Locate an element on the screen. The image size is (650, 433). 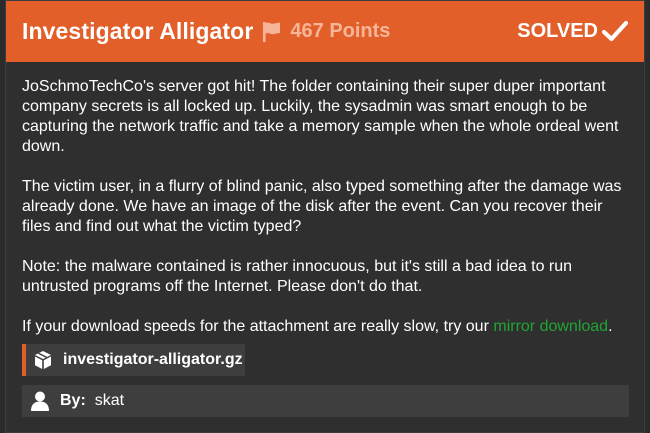
attachment-filename: investigator-alligator.gz is located at coordinates (153, 360).